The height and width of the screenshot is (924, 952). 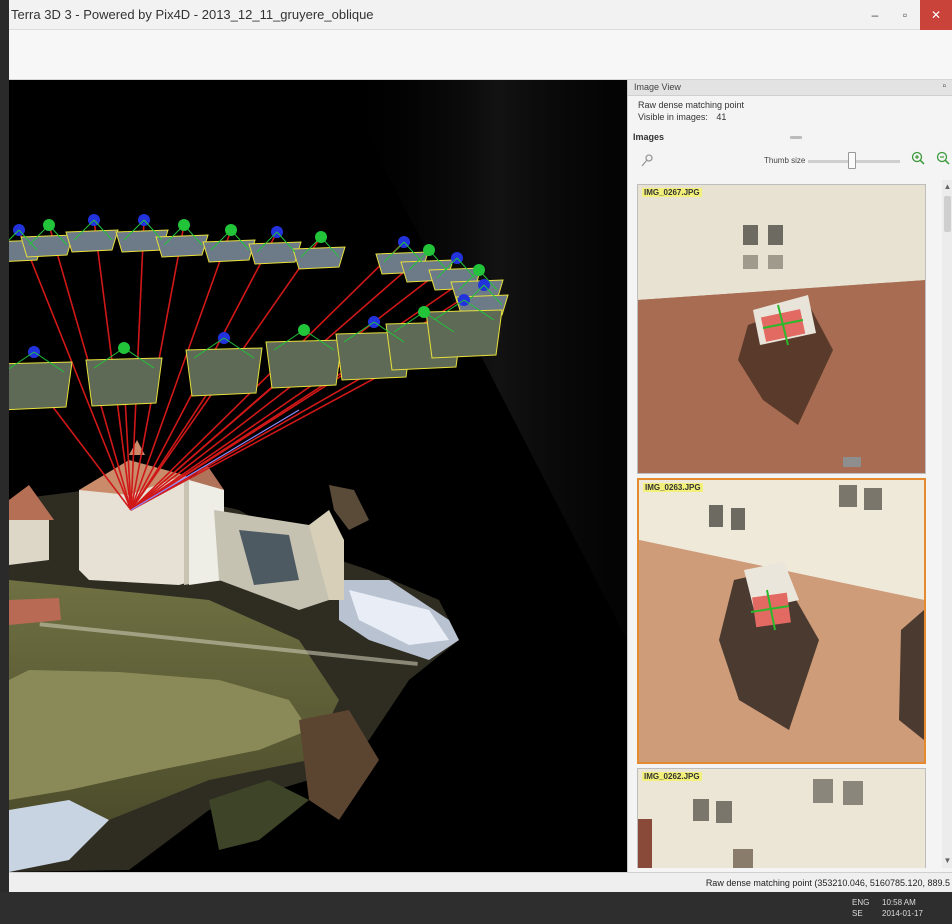 What do you see at coordinates (875, 15) in the screenshot?
I see `minimize-button: –` at bounding box center [875, 15].